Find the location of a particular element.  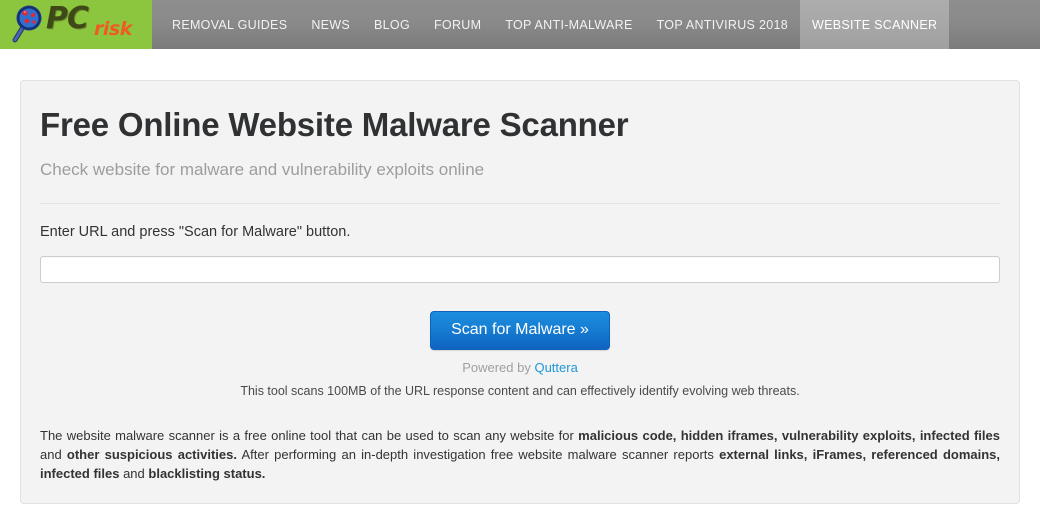

logo-wordmark: PC risk is located at coordinates (99, 25).